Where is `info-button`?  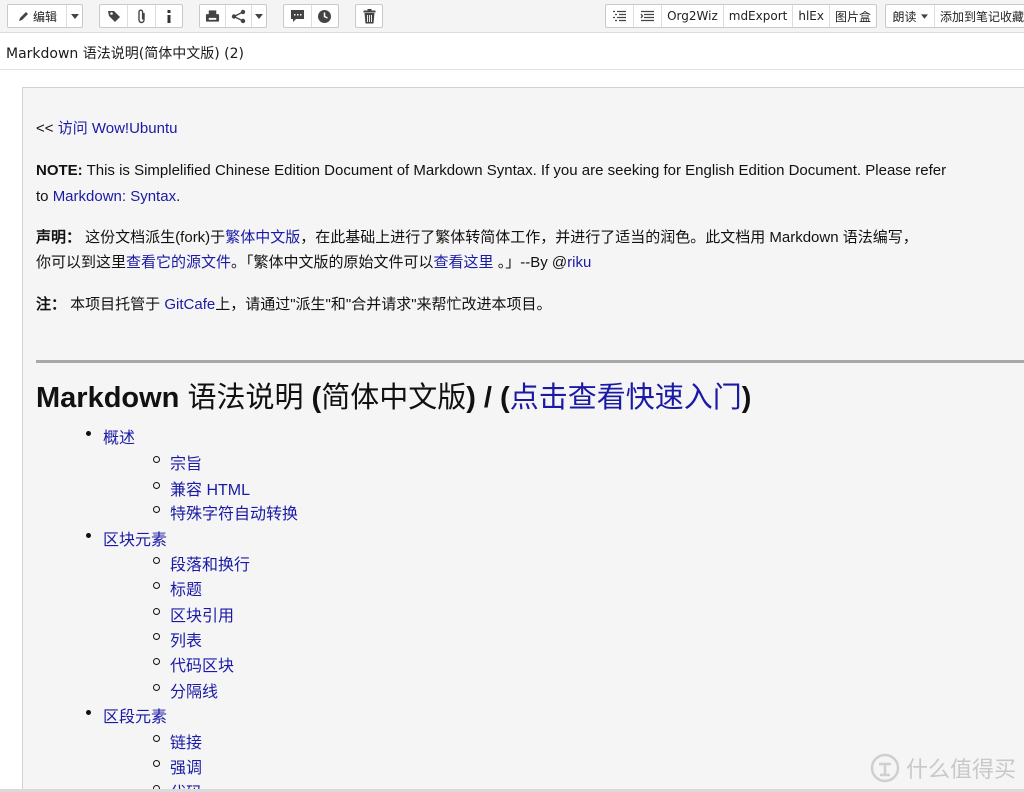 info-button is located at coordinates (169, 16).